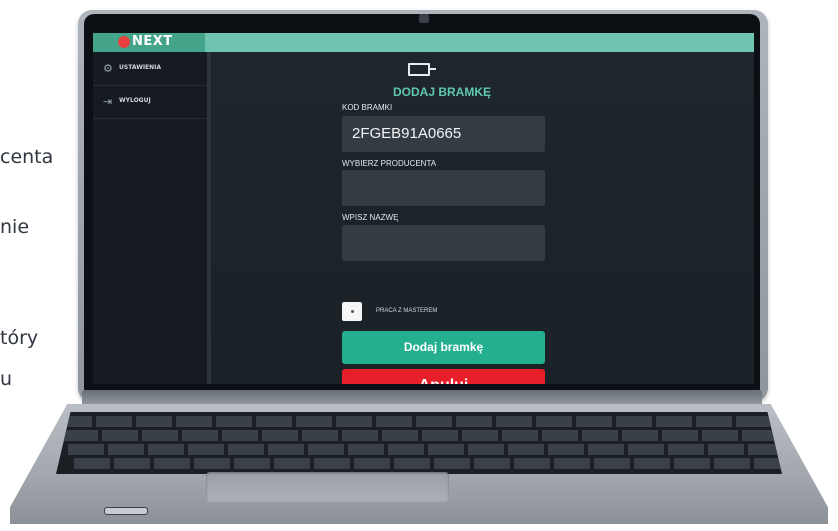  What do you see at coordinates (443, 347) in the screenshot?
I see `add-gateway-button: Dodaj bramkę` at bounding box center [443, 347].